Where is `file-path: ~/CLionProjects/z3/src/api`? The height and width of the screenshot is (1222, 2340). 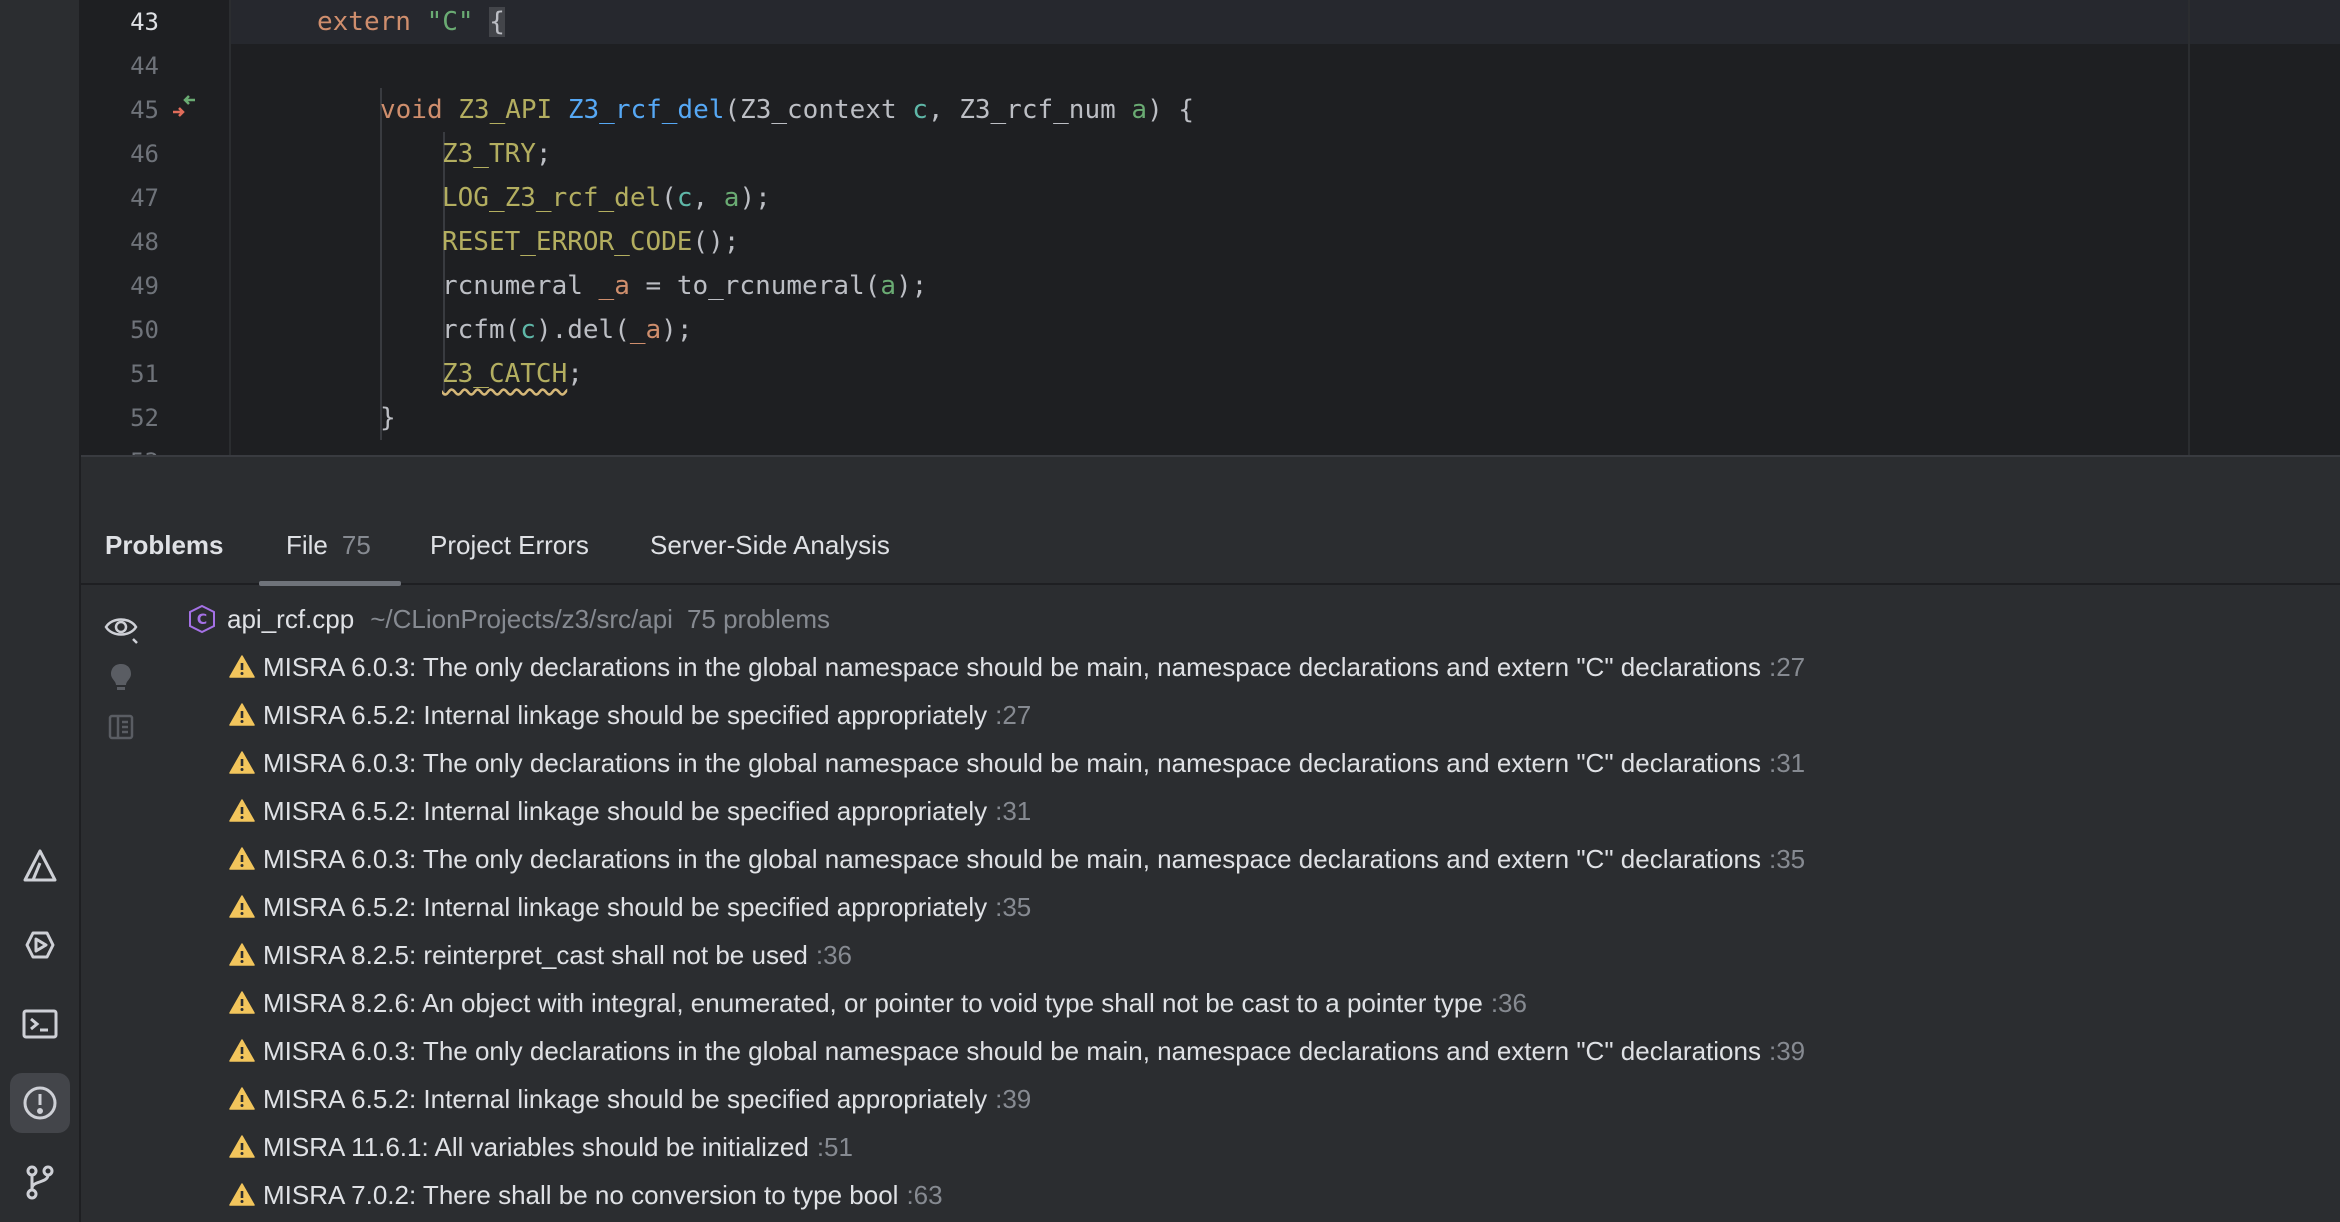
file-path: ~/CLionProjects/z3/src/api is located at coordinates (521, 619).